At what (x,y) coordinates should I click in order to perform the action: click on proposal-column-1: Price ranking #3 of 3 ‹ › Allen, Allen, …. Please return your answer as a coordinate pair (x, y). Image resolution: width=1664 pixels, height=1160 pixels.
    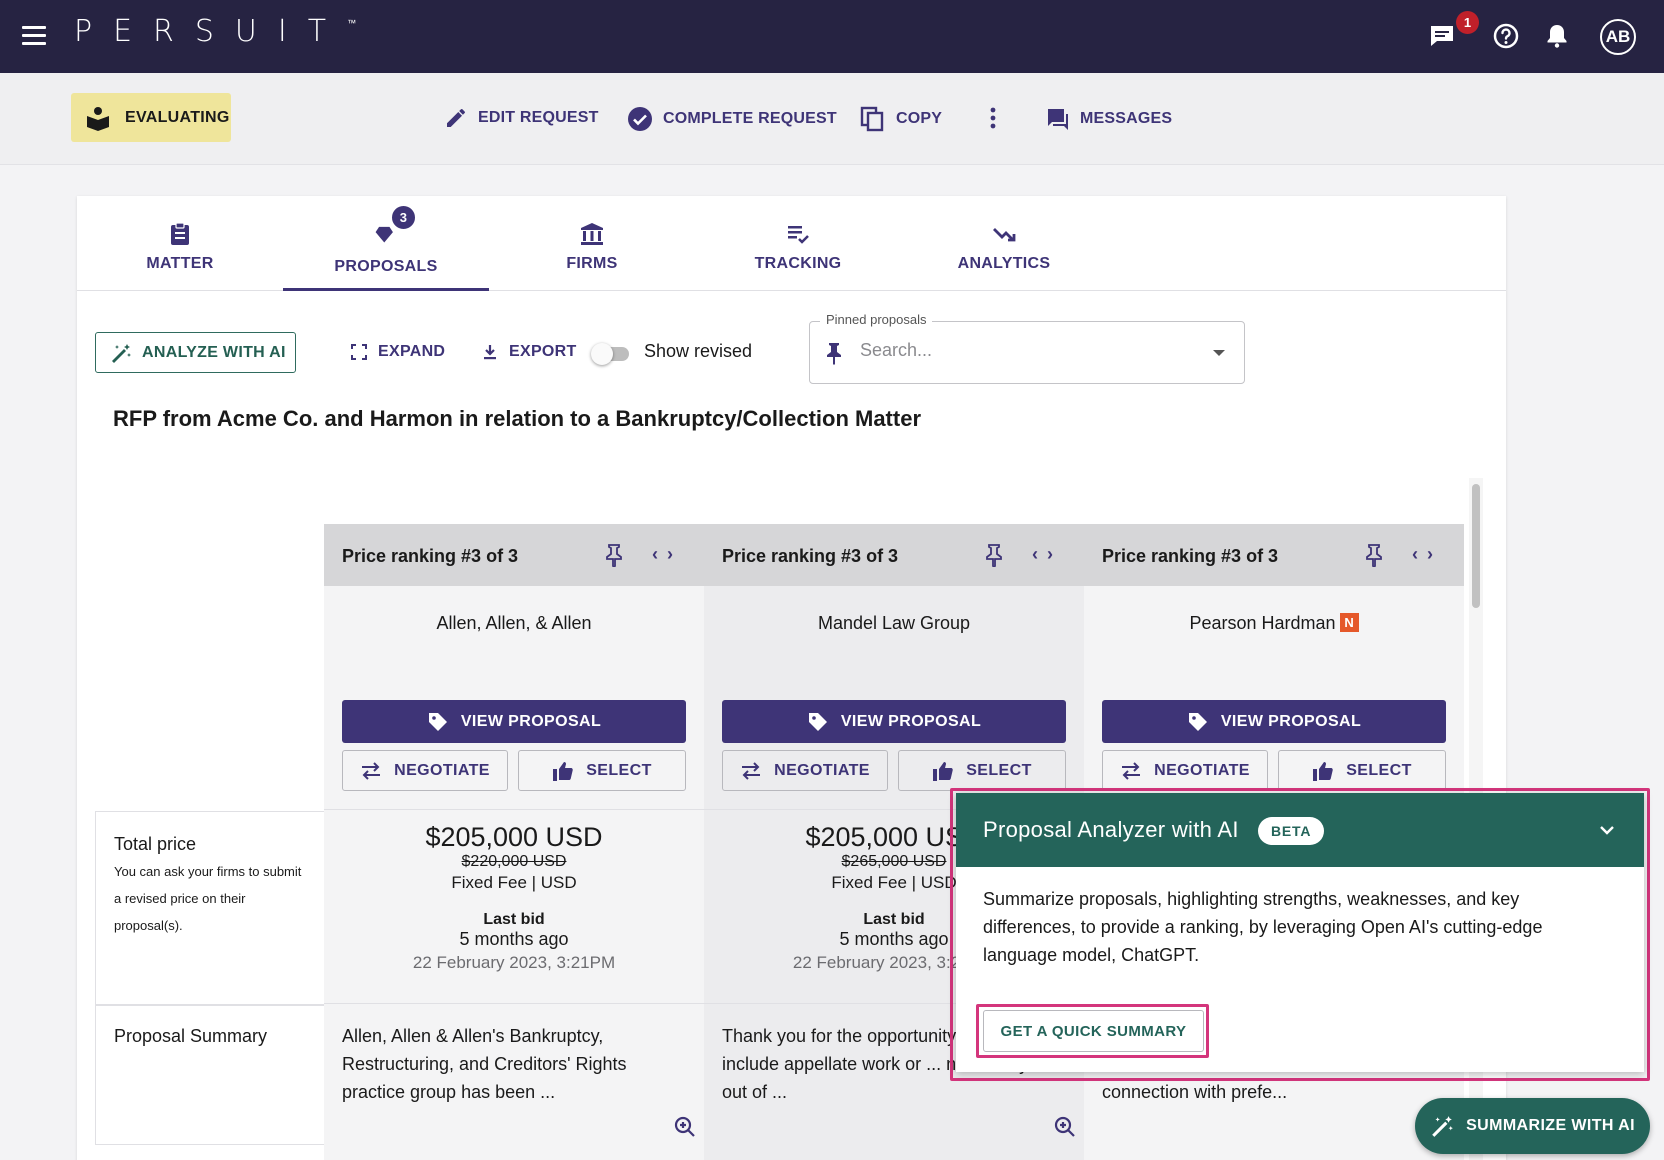
    Looking at the image, I should click on (514, 842).